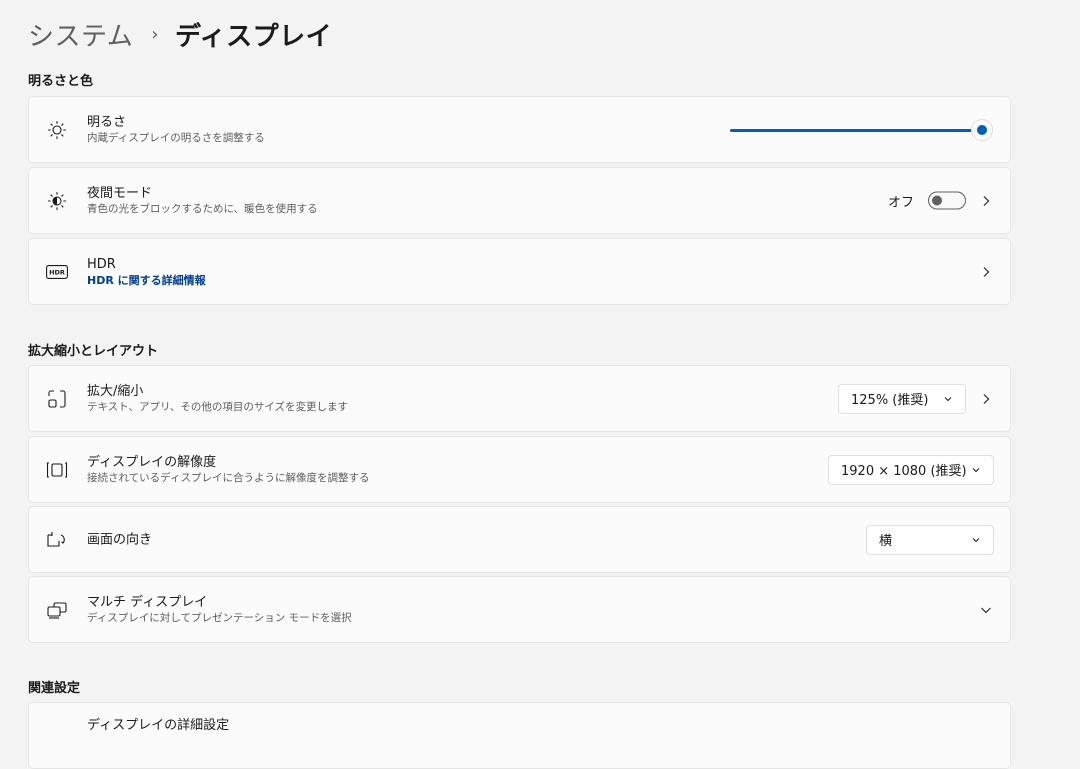  Describe the element at coordinates (519, 539) in the screenshot. I see `orientation-card: 画面の向き 横` at that location.